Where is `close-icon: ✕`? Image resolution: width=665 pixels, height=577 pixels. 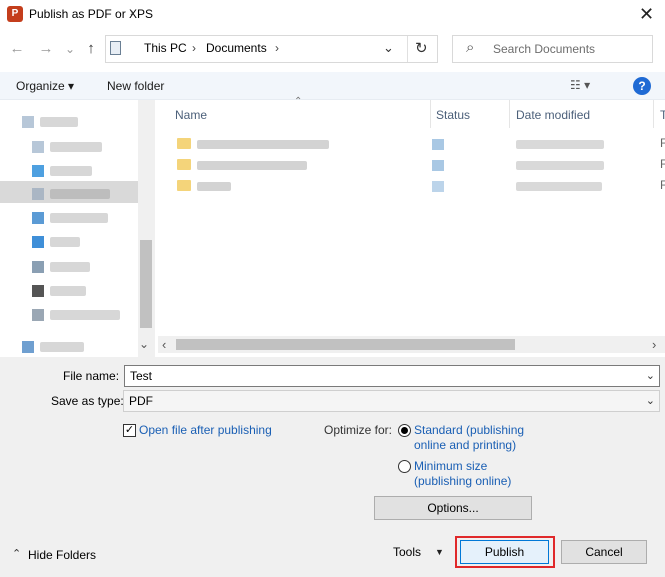
close-icon: ✕ is located at coordinates (646, 15).